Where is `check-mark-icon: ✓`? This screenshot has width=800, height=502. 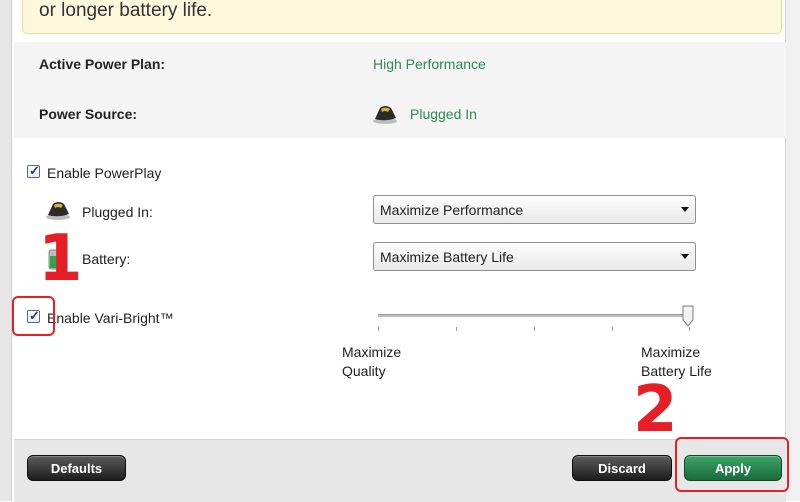
check-mark-icon: ✓ is located at coordinates (34, 170).